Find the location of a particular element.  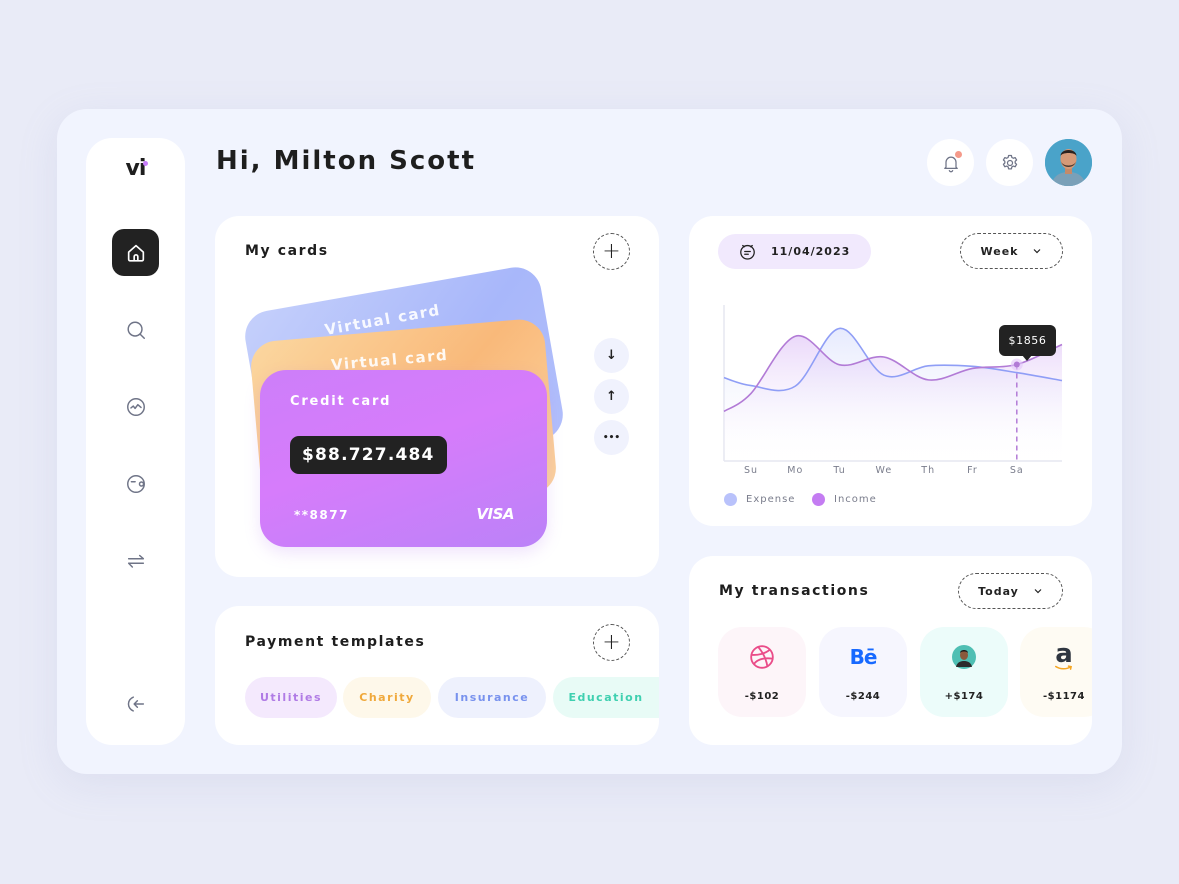

x-tick-label: Sa is located at coordinates (1017, 470).